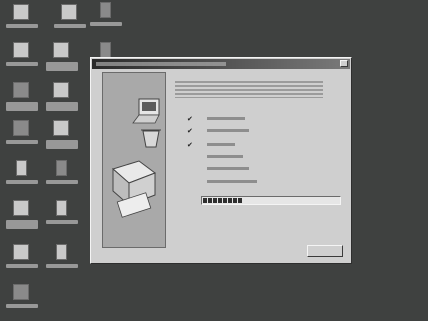 This screenshot has height=321, width=428. What do you see at coordinates (69, 12) in the screenshot?
I see `network-icon` at bounding box center [69, 12].